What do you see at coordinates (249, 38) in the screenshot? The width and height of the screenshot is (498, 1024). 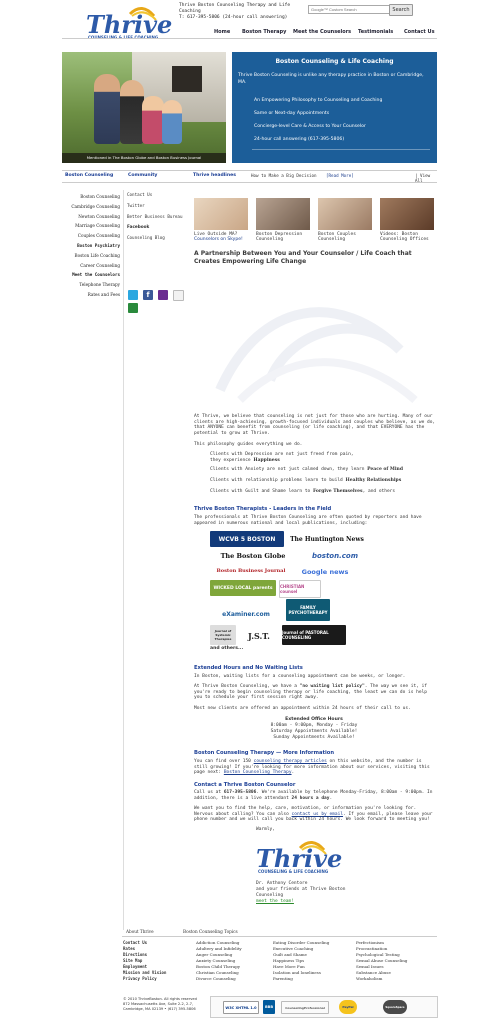 I see `header-divider` at bounding box center [249, 38].